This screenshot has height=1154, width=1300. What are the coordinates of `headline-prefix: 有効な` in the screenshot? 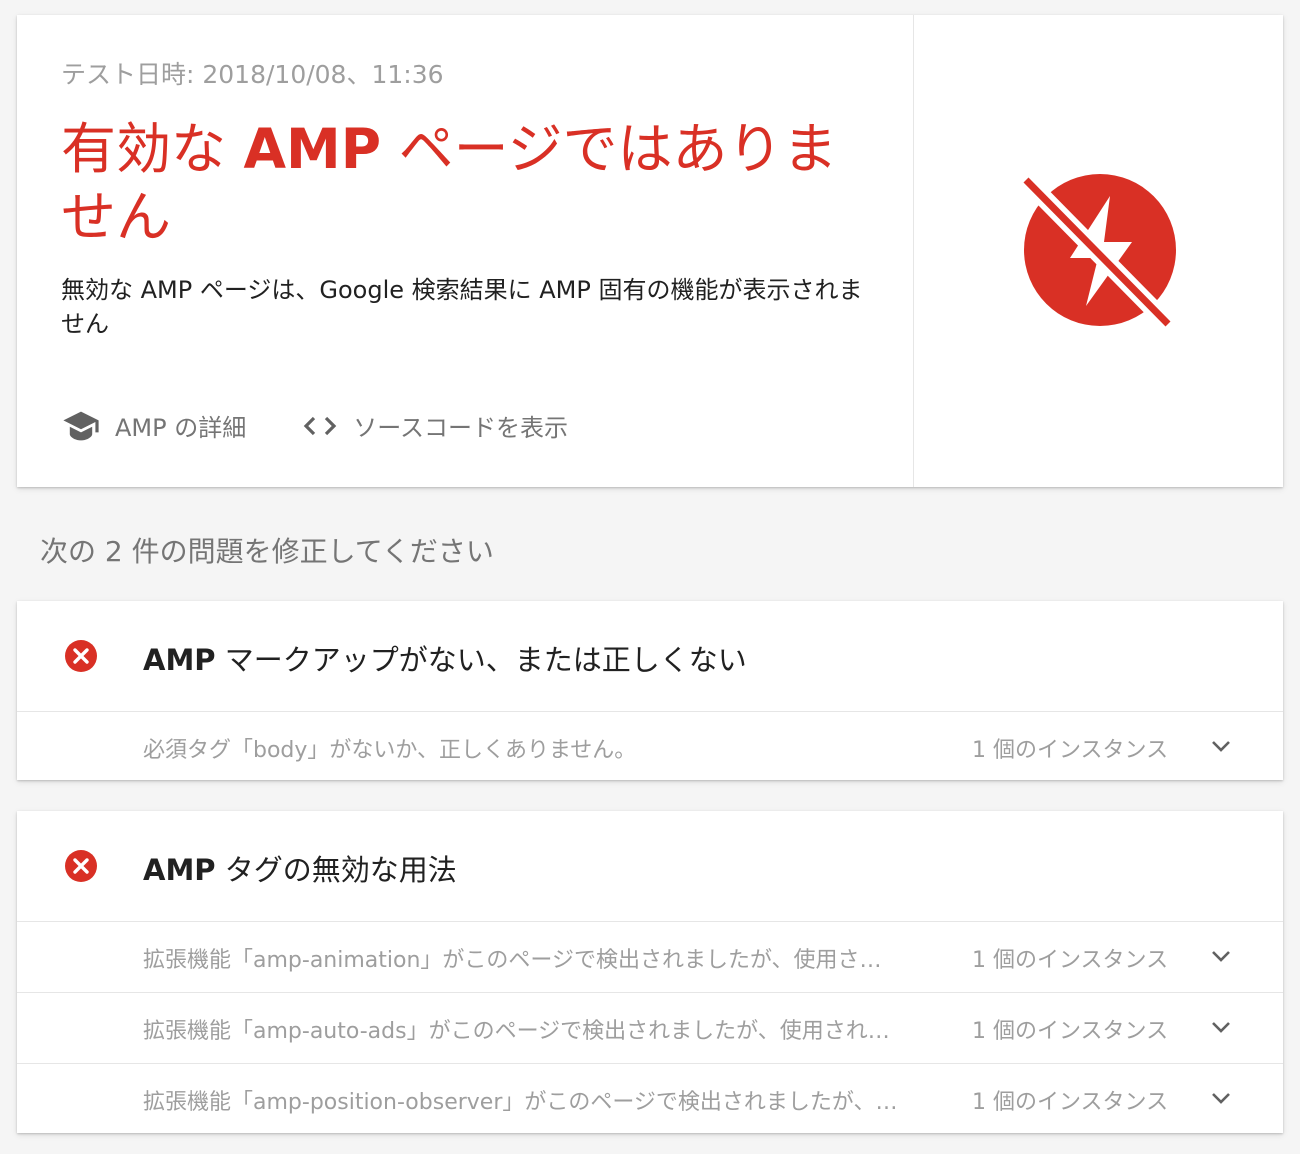 It's located at (152, 149).